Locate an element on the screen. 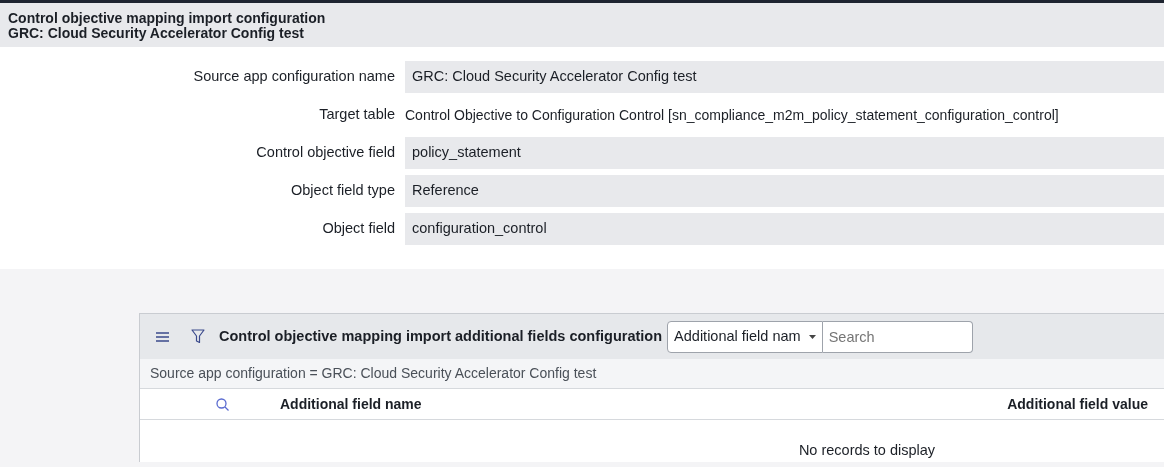 Image resolution: width=1164 pixels, height=467 pixels. list-title: Control objective mapping import additional fields configuration is located at coordinates (441, 336).